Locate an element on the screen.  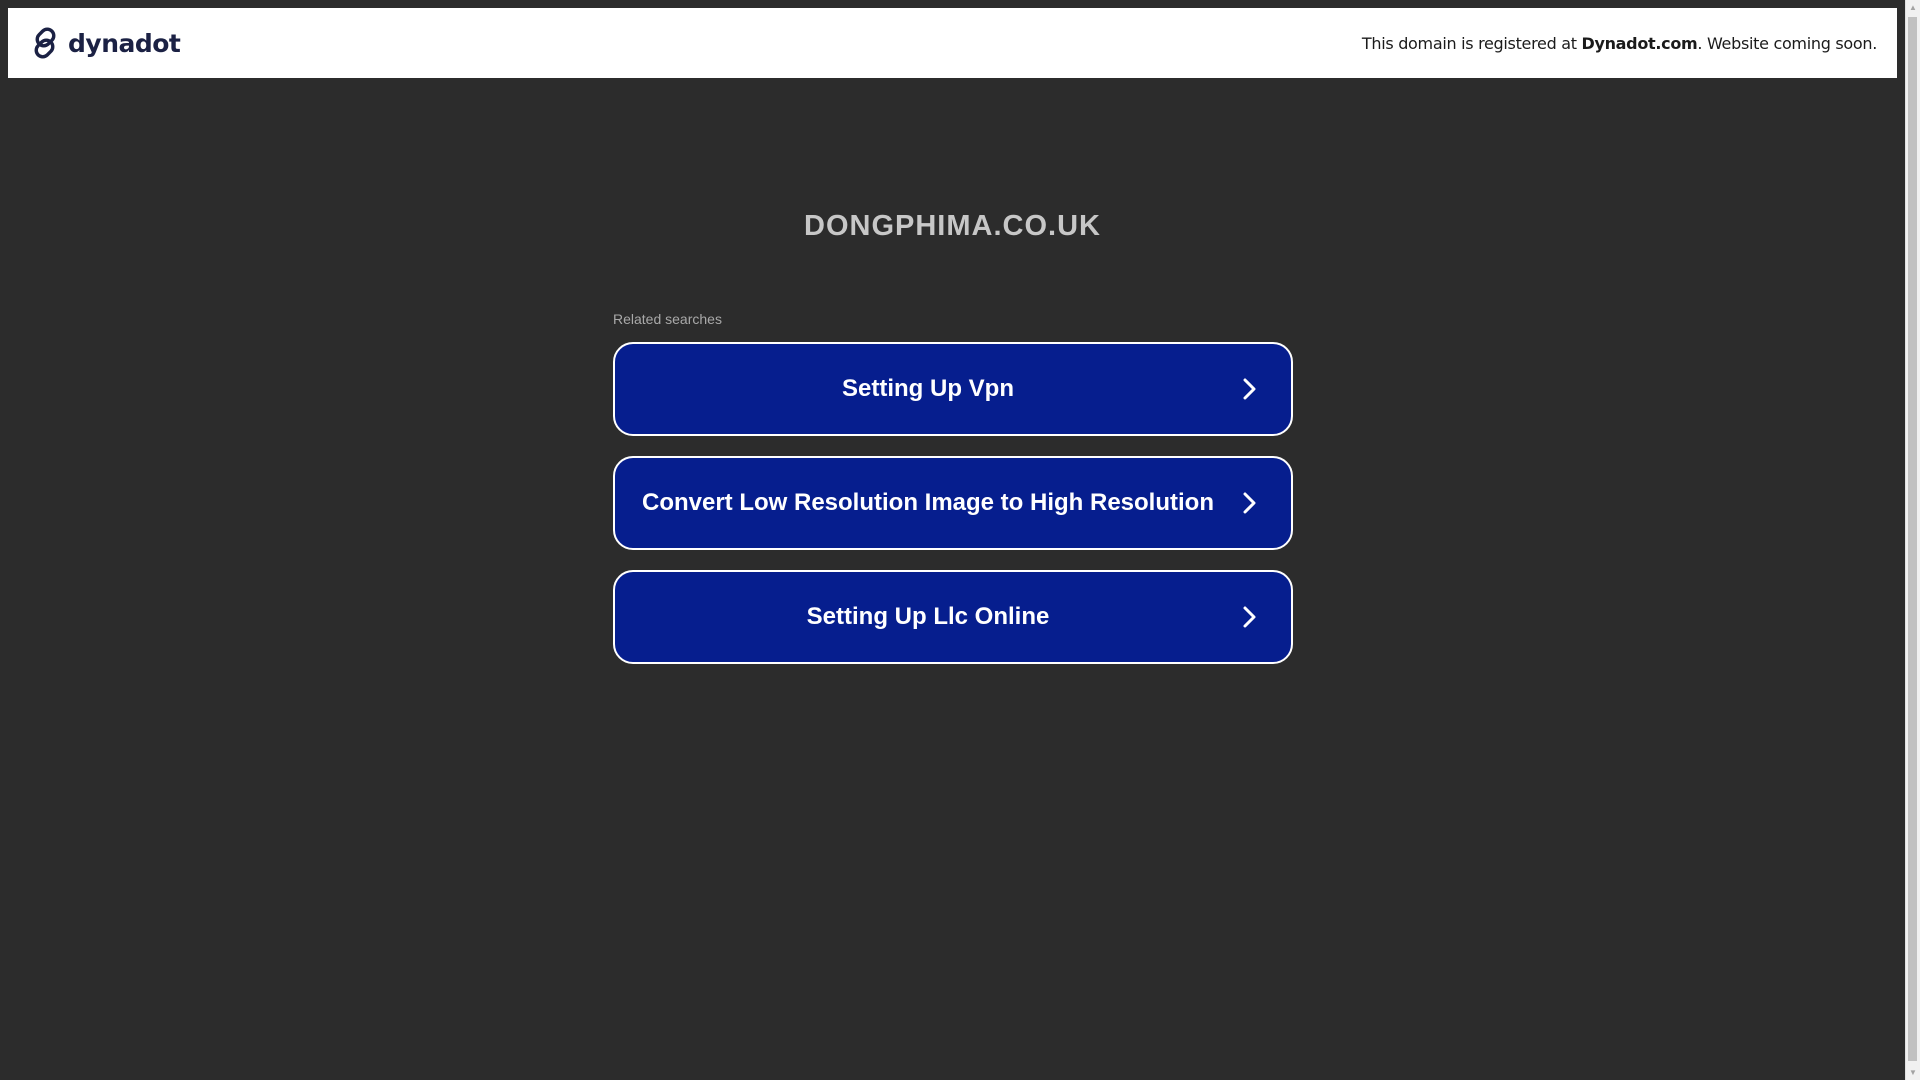
scroll-up-arrow-icon: ▲ is located at coordinates (1913, 7).